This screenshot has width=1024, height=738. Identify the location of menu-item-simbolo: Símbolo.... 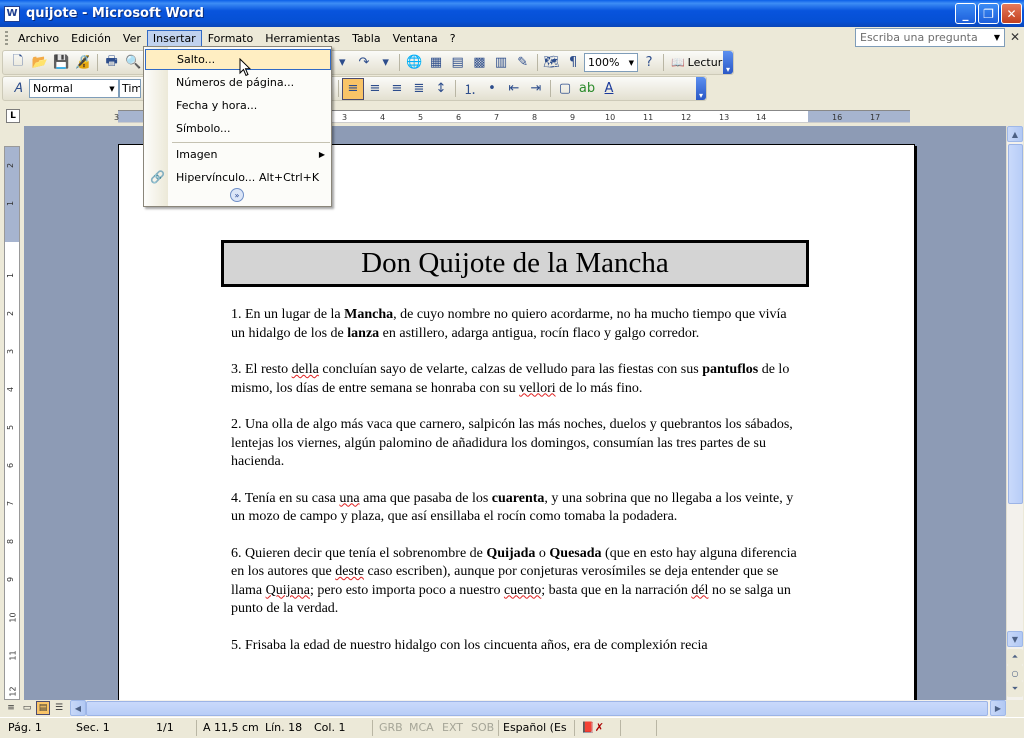
(238, 128).